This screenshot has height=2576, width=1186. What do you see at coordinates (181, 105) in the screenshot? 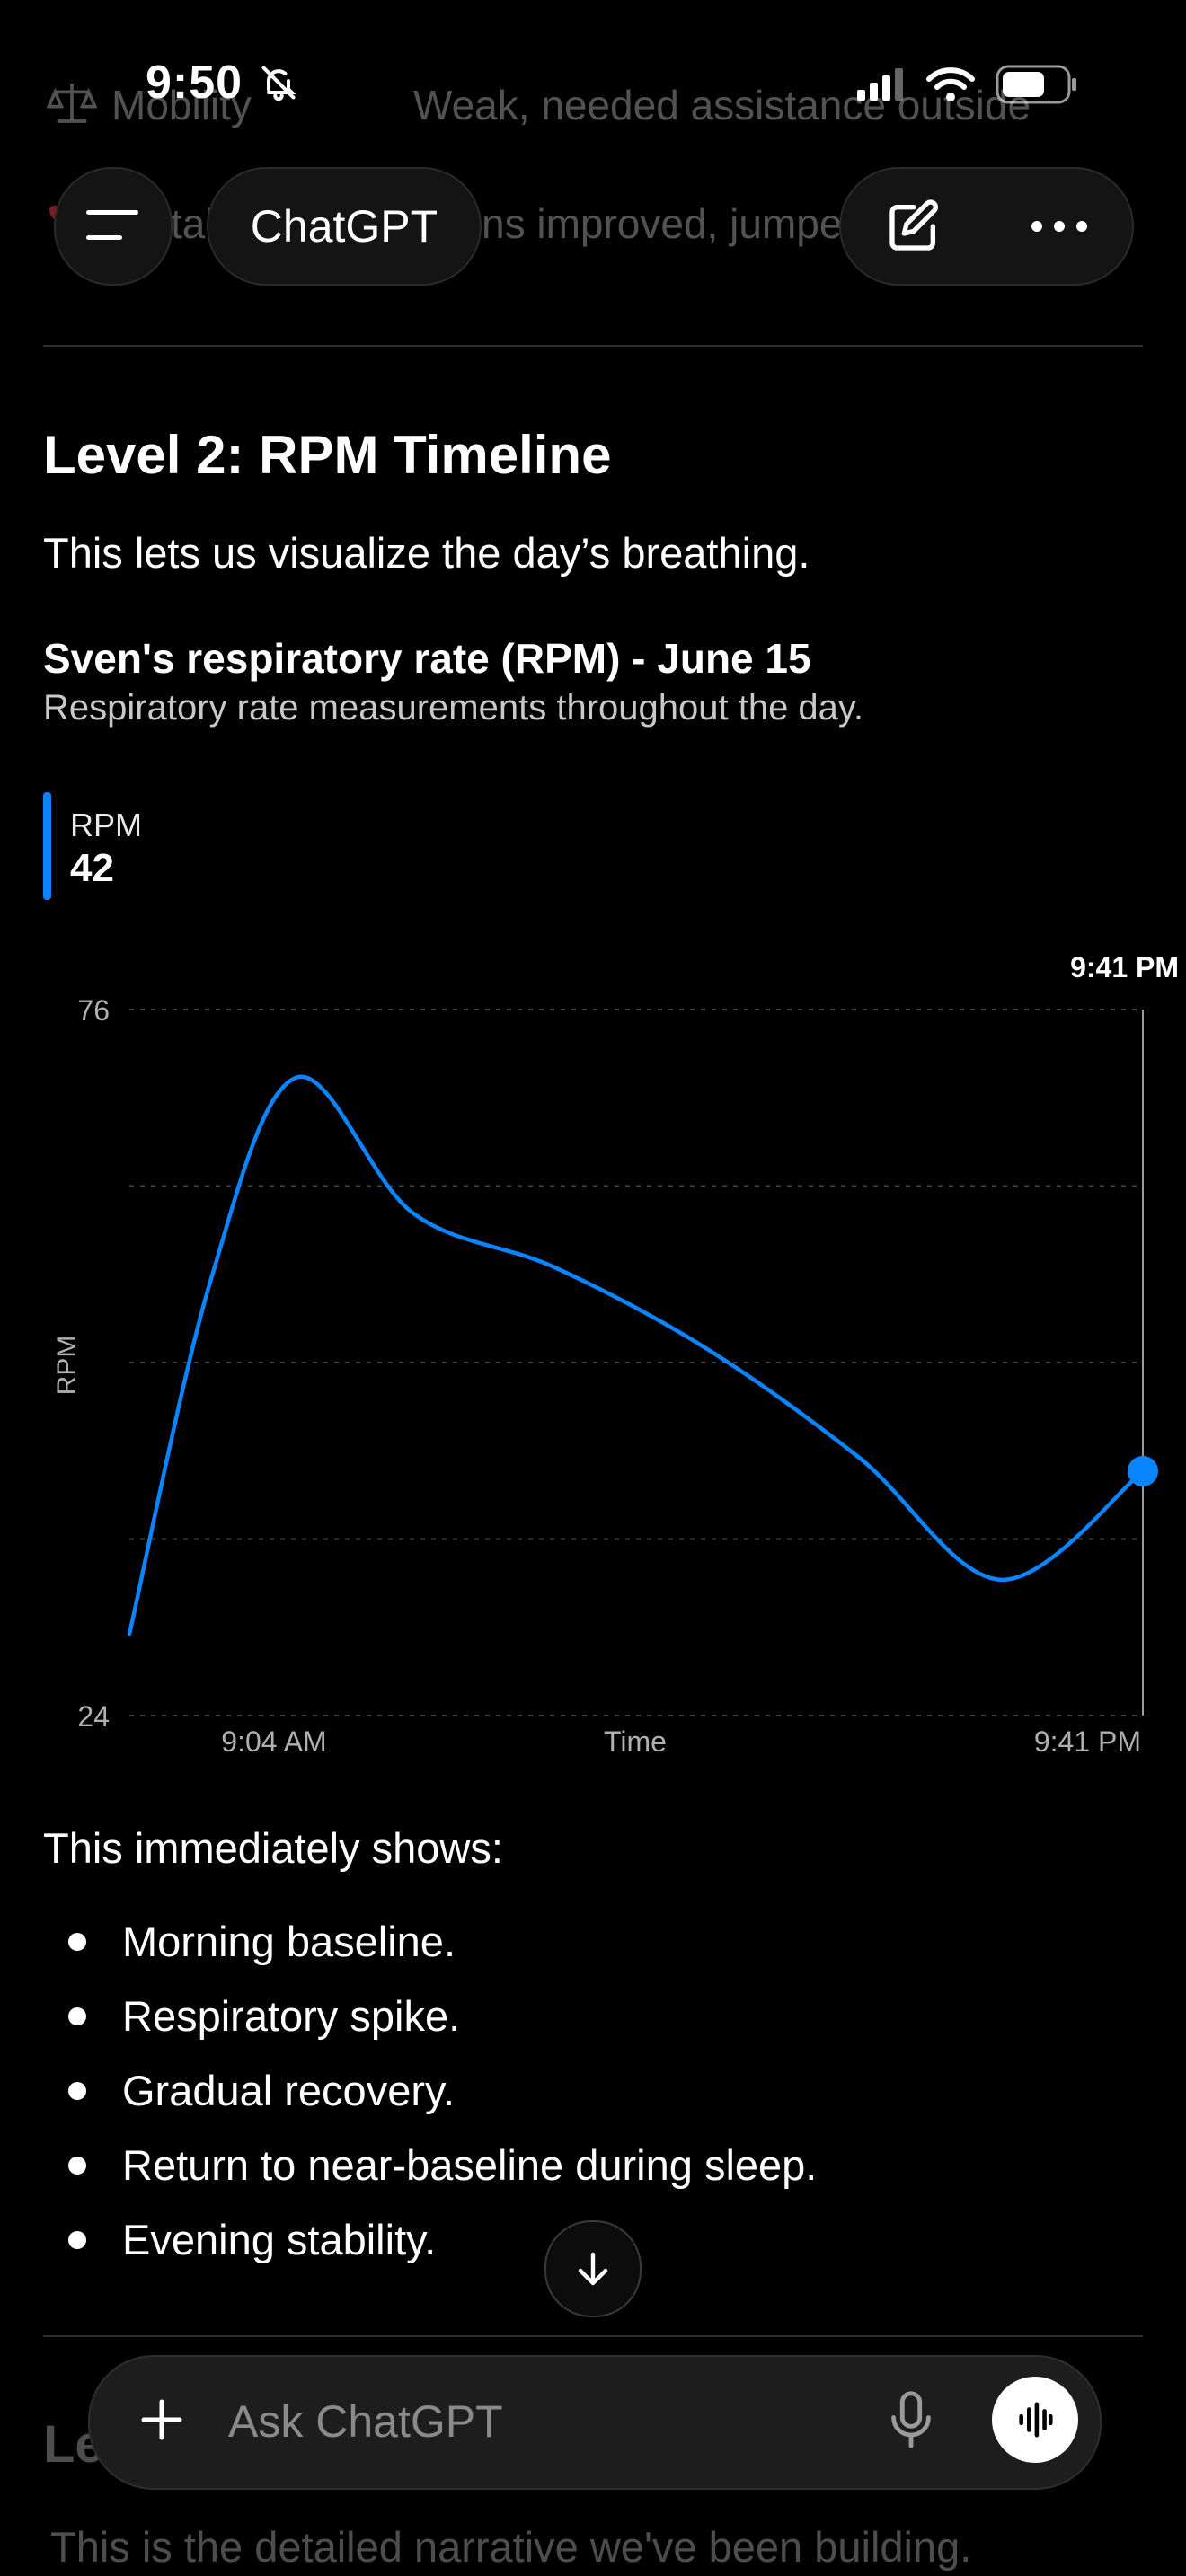
I see `bg-row1-label: Mobility` at bounding box center [181, 105].